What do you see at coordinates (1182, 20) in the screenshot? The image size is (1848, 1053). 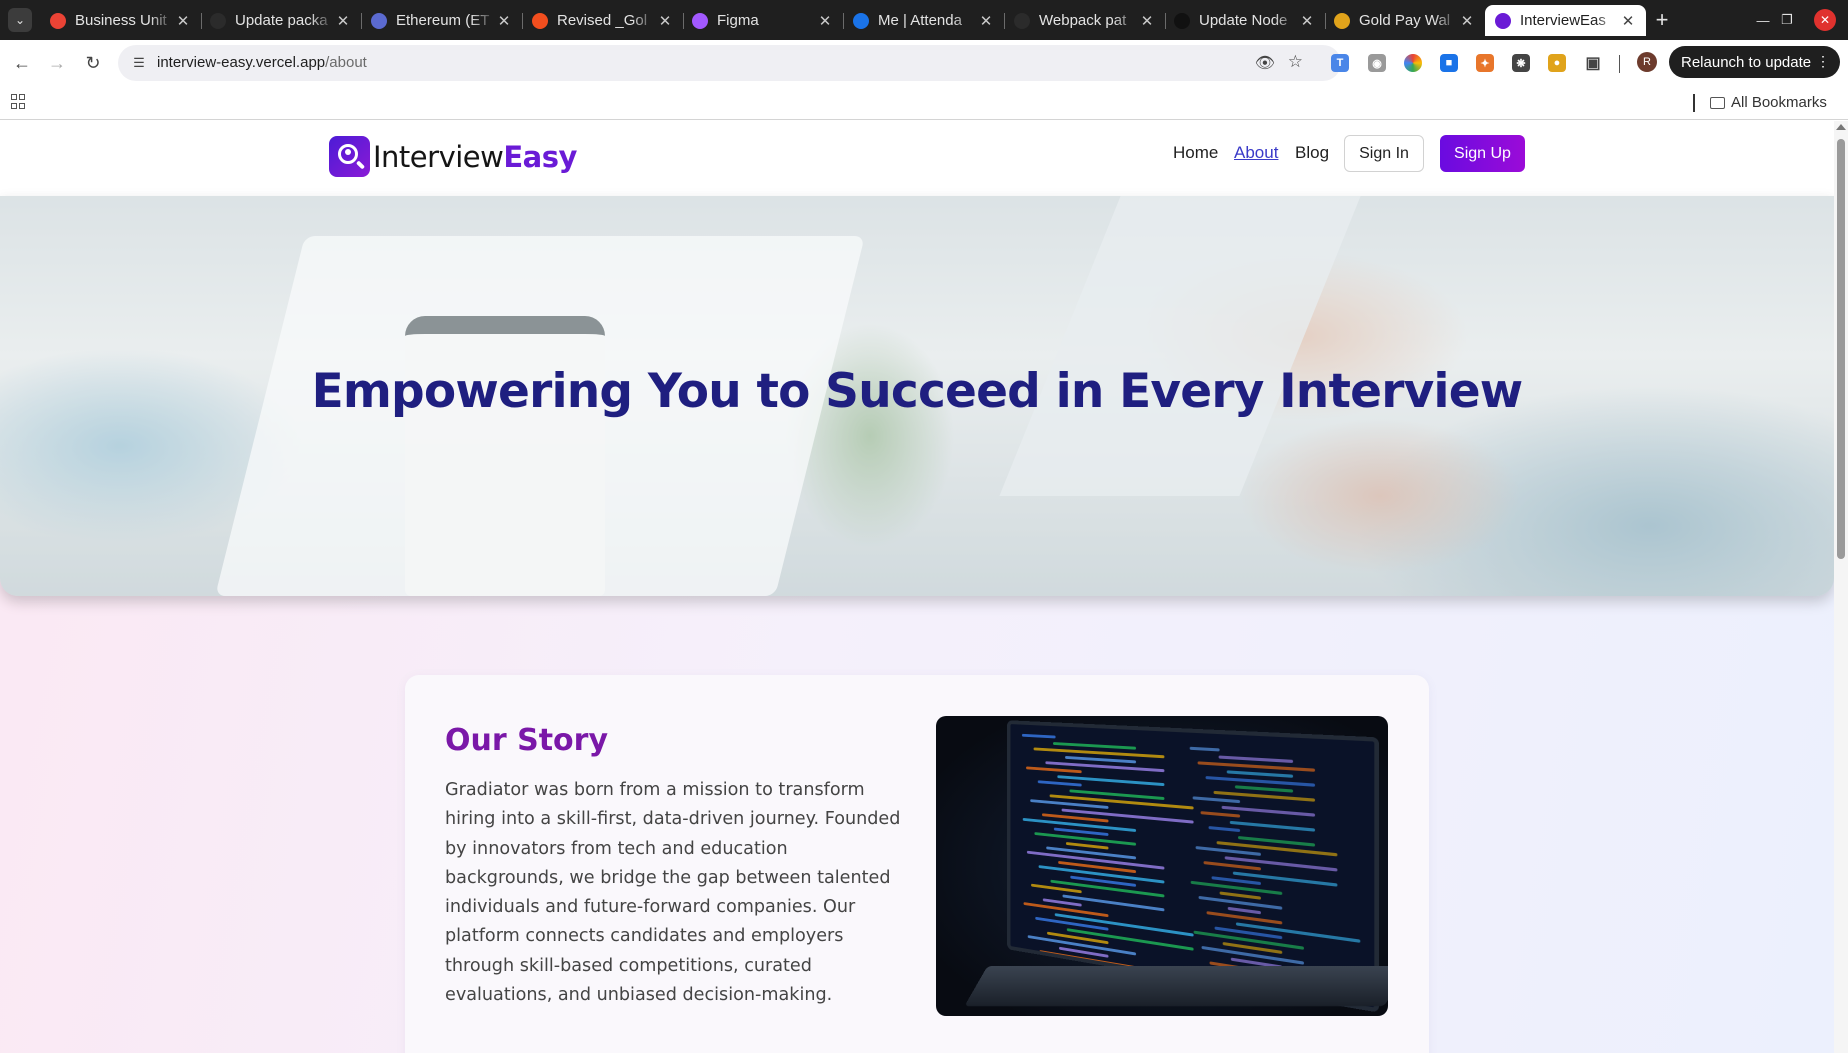 I see `k-dark-icon` at bounding box center [1182, 20].